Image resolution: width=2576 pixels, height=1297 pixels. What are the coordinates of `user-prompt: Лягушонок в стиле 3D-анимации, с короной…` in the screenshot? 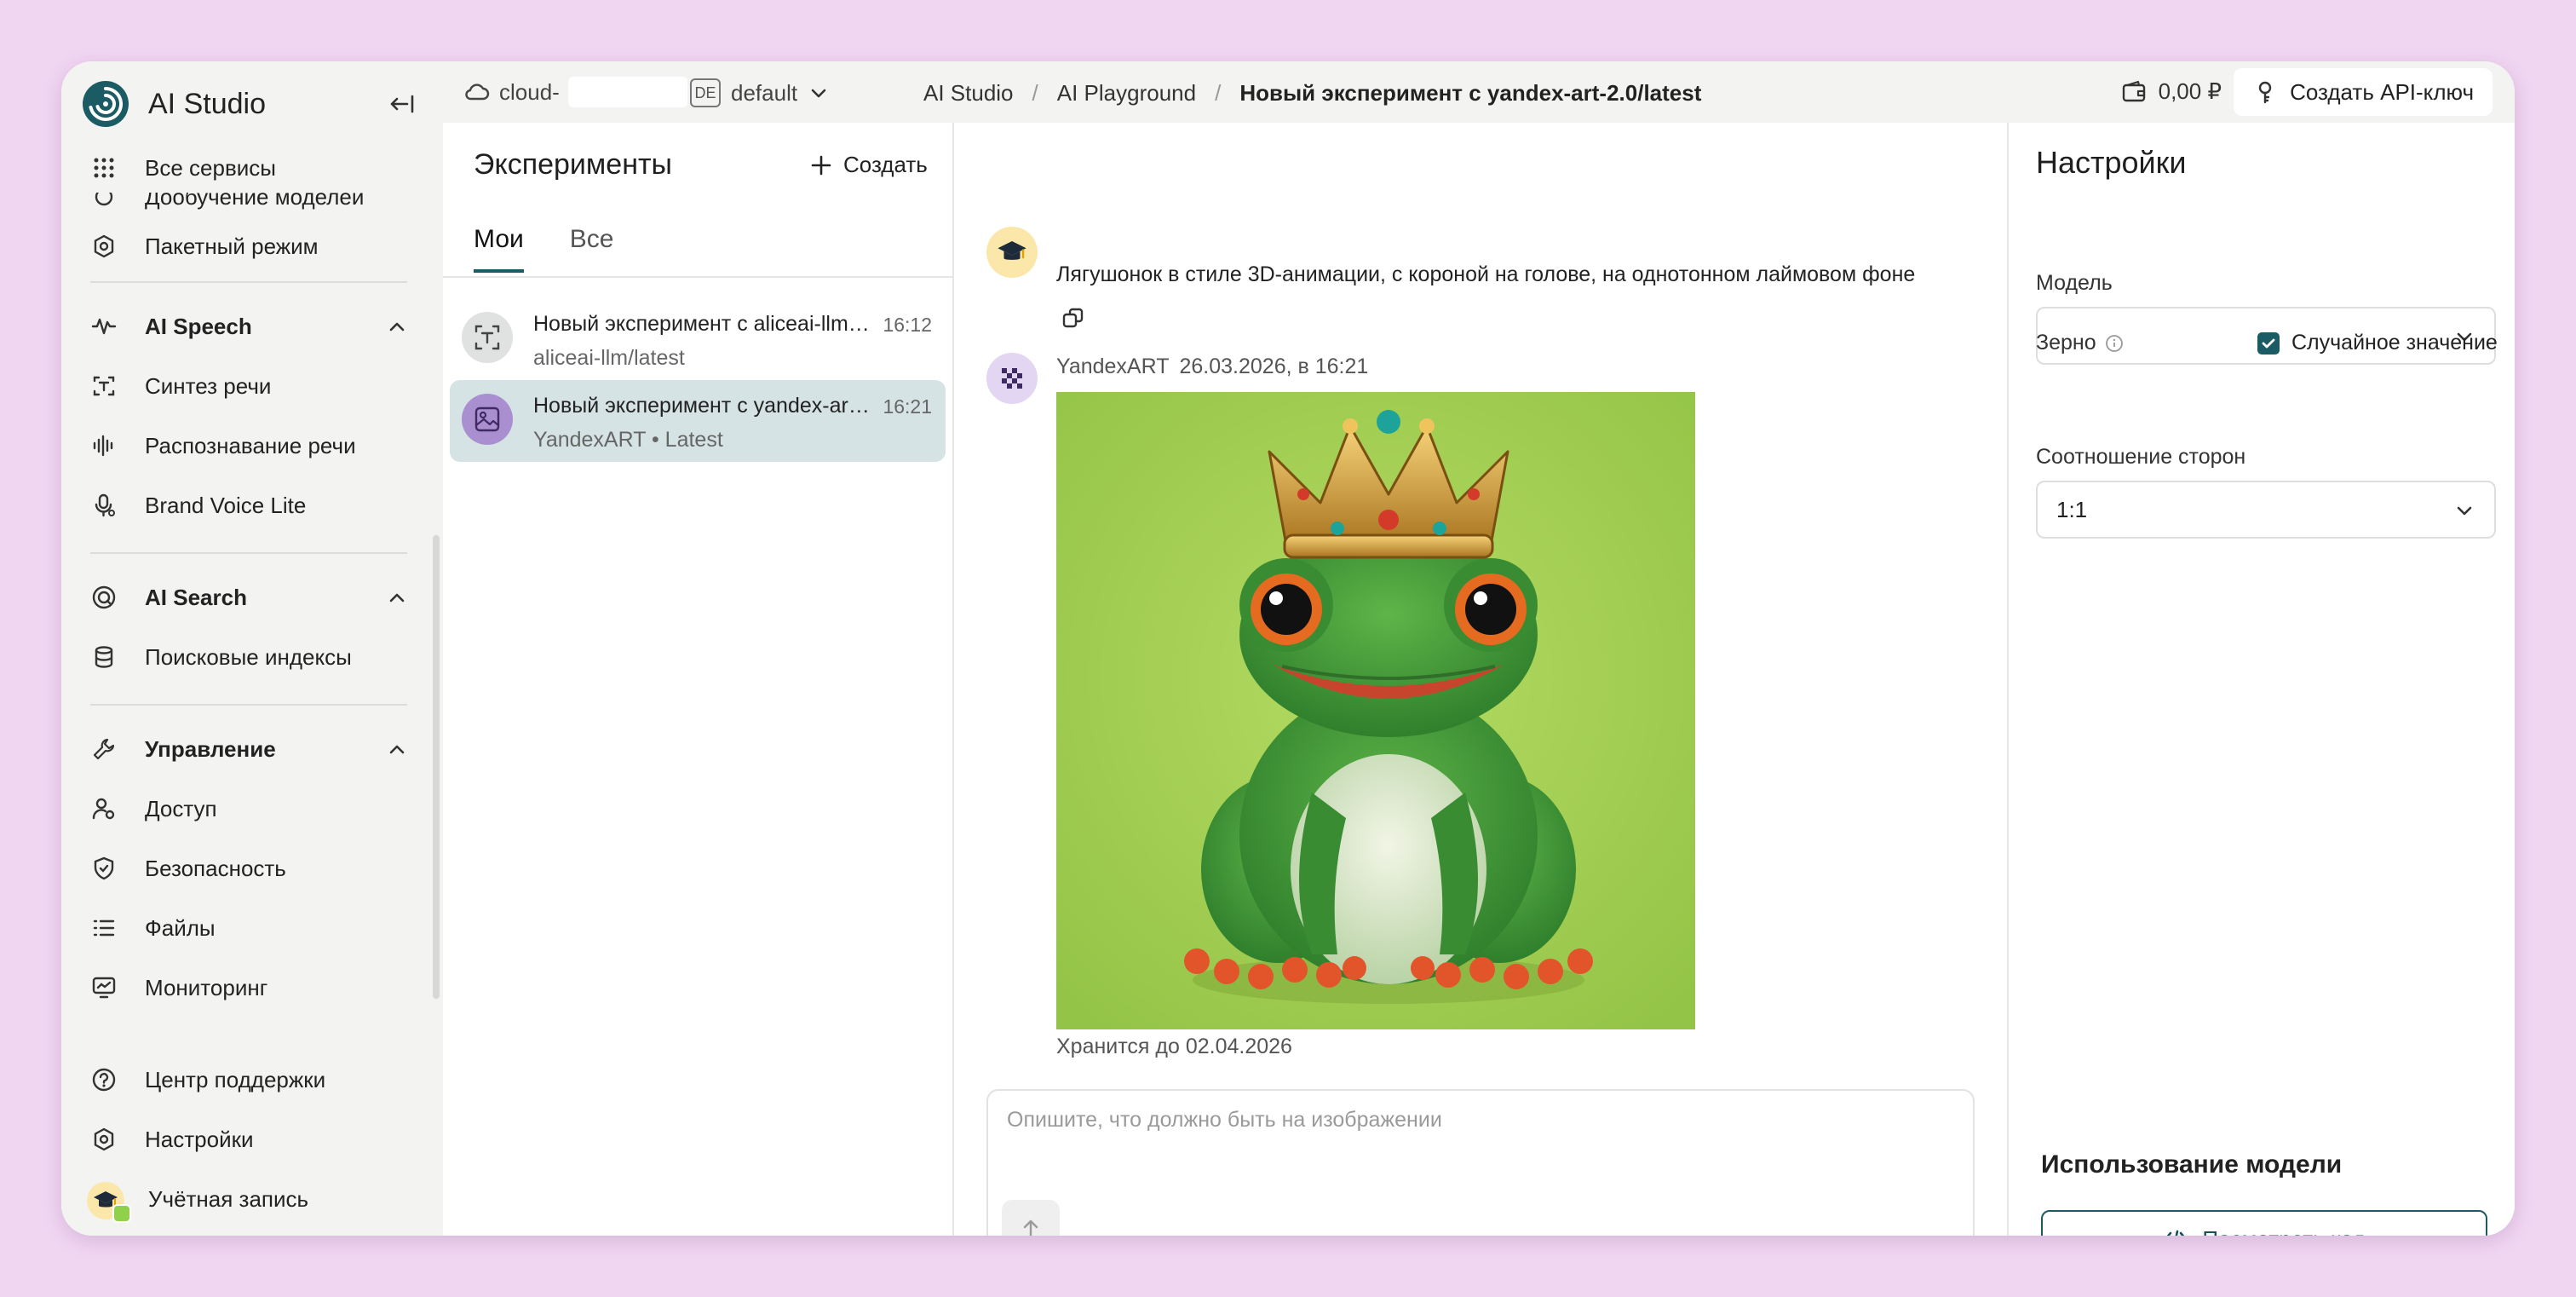 It's located at (1486, 274).